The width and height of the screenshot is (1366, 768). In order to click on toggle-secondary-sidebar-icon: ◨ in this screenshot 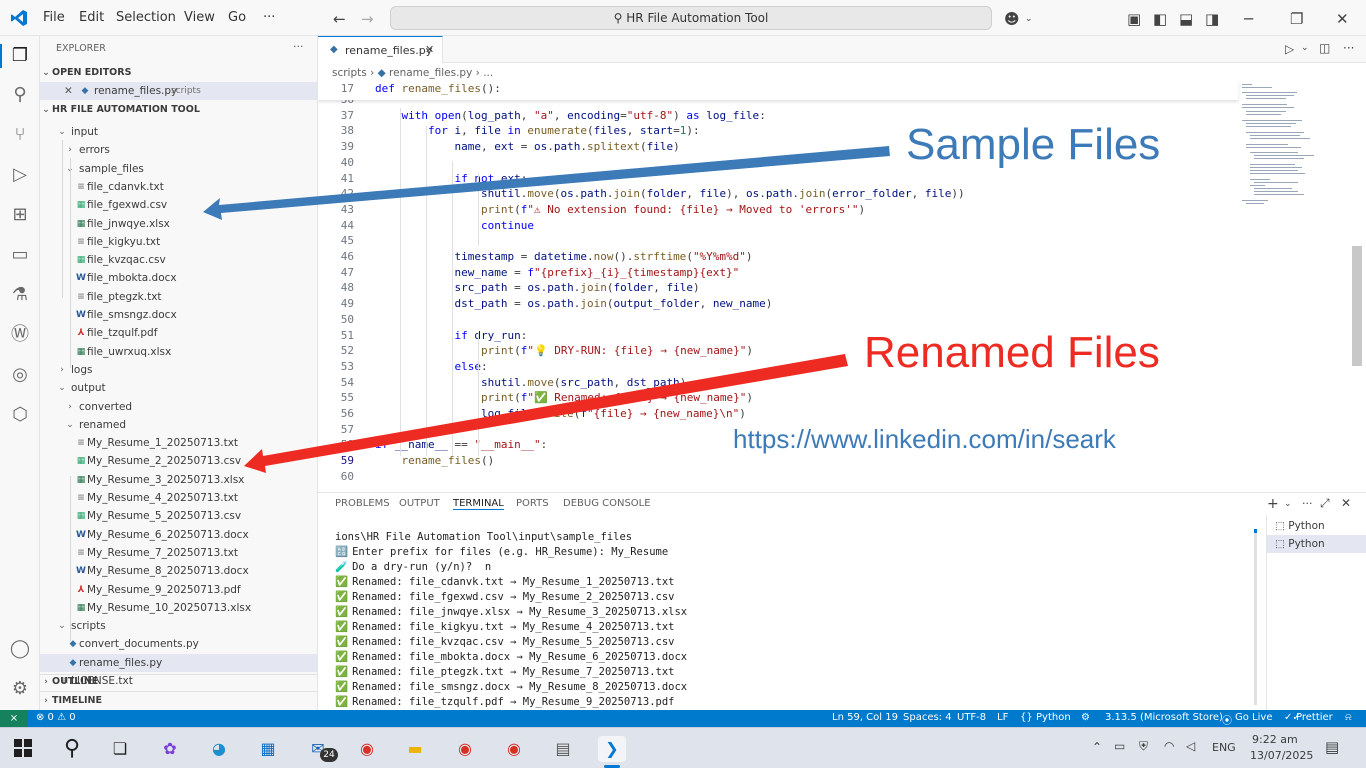, I will do `click(1212, 19)`.